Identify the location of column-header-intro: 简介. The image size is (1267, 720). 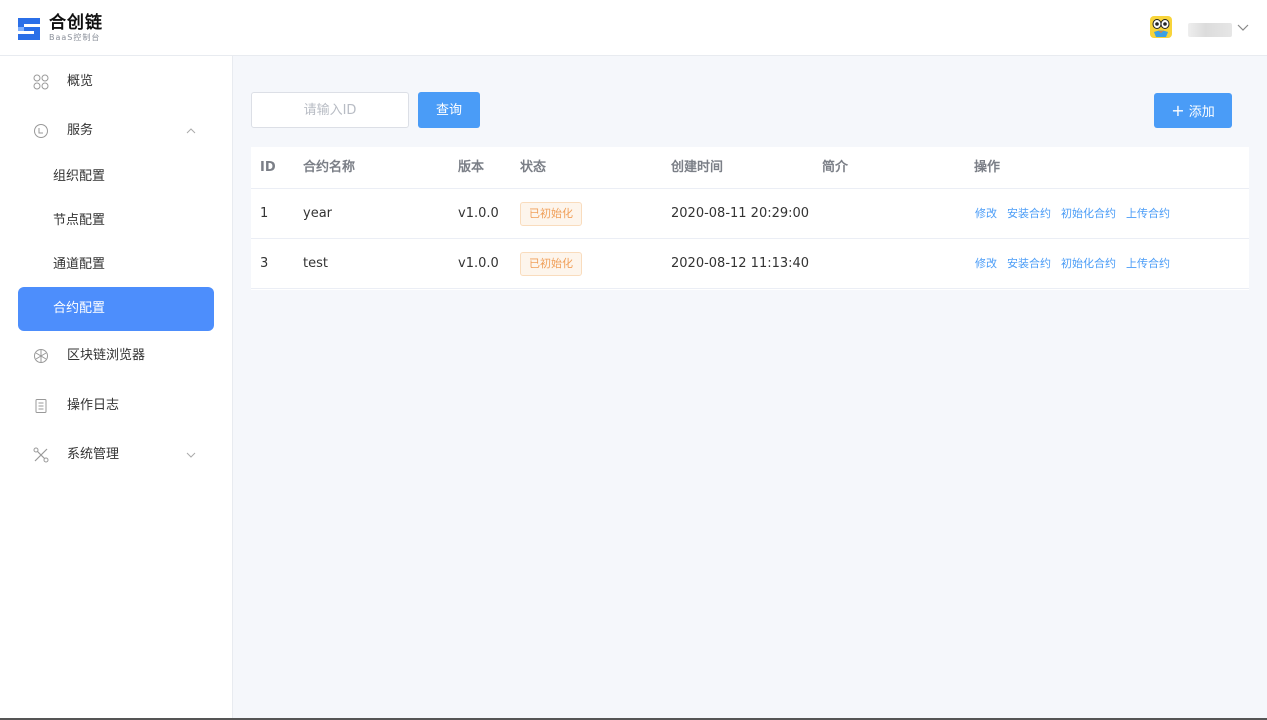
(835, 167).